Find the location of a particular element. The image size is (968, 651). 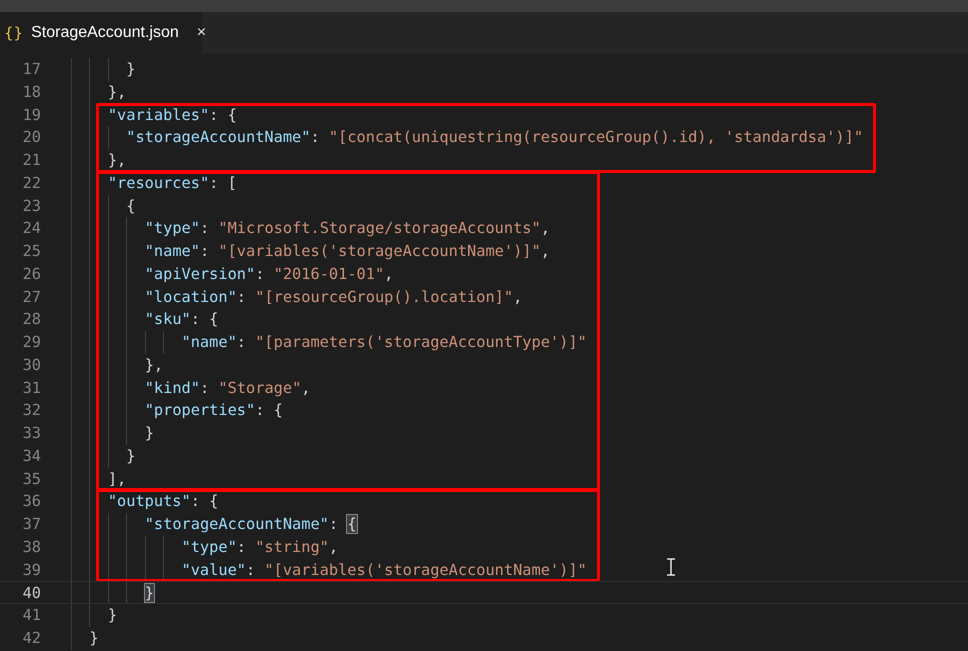

line-number: 22 is located at coordinates (31, 183).